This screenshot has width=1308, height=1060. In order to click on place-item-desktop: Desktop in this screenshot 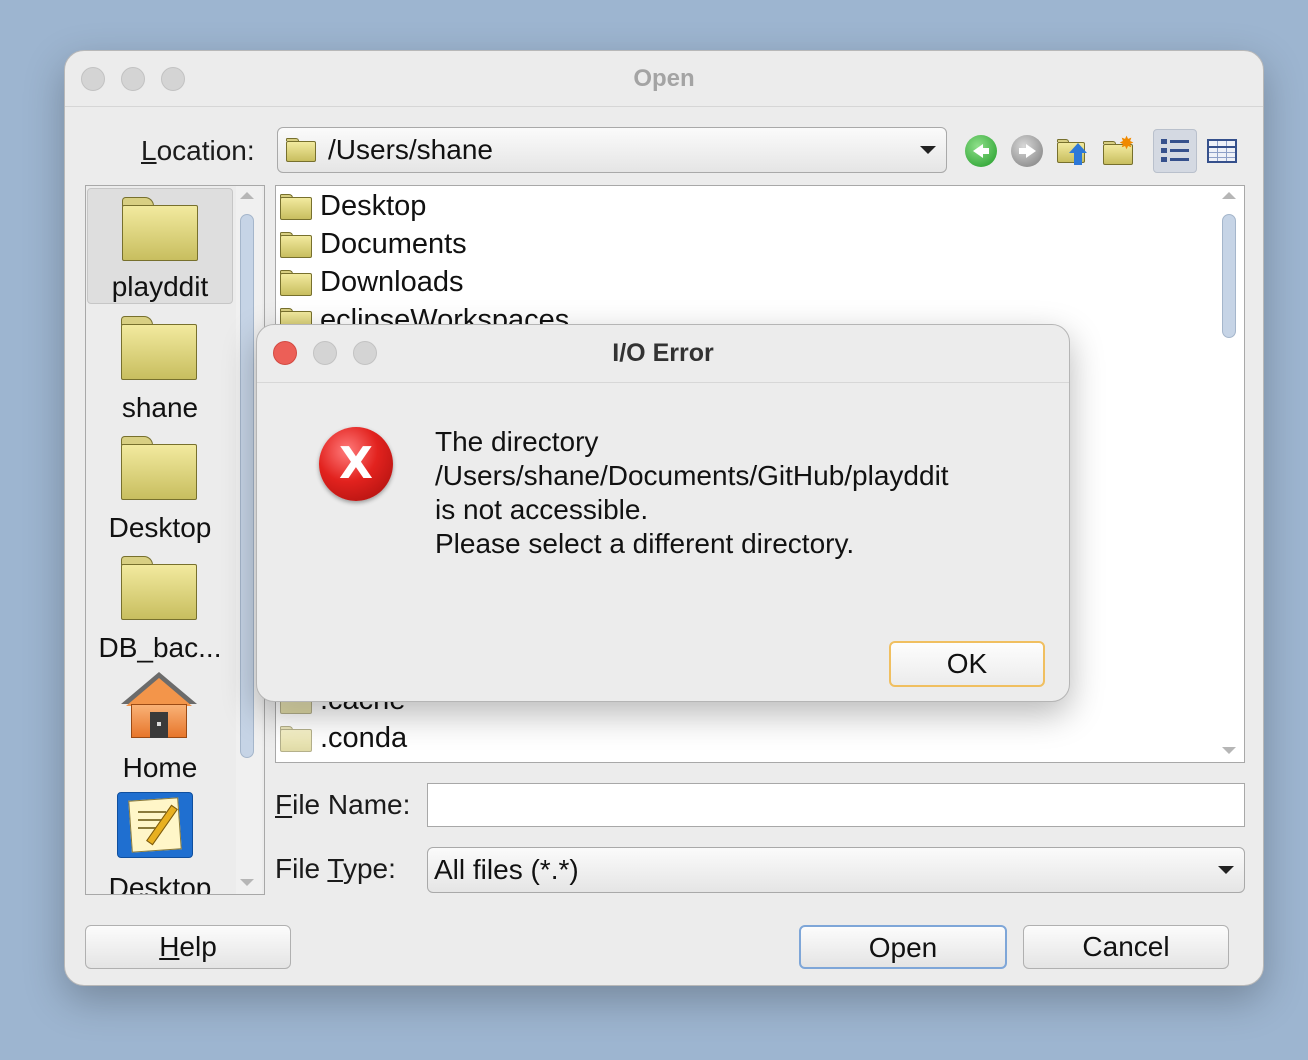, I will do `click(160, 486)`.